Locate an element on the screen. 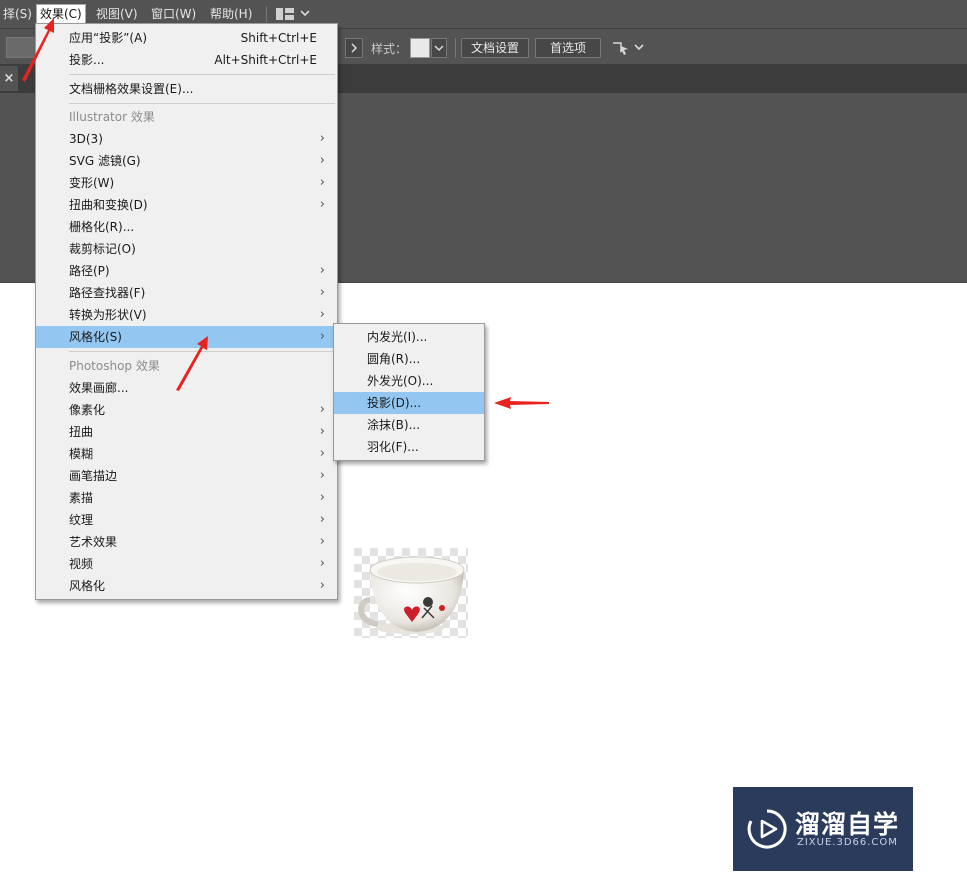  watermark-logo: 溜溜自学 ZIXUE.3D66.COM is located at coordinates (823, 829).